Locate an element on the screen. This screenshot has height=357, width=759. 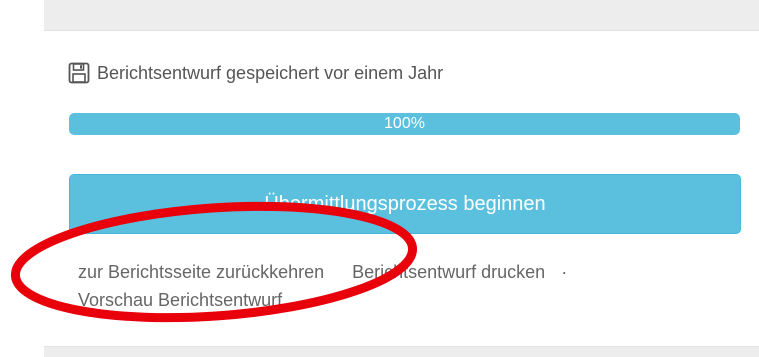
print-draft-link: Berichtsentwurf drucken is located at coordinates (448, 272).